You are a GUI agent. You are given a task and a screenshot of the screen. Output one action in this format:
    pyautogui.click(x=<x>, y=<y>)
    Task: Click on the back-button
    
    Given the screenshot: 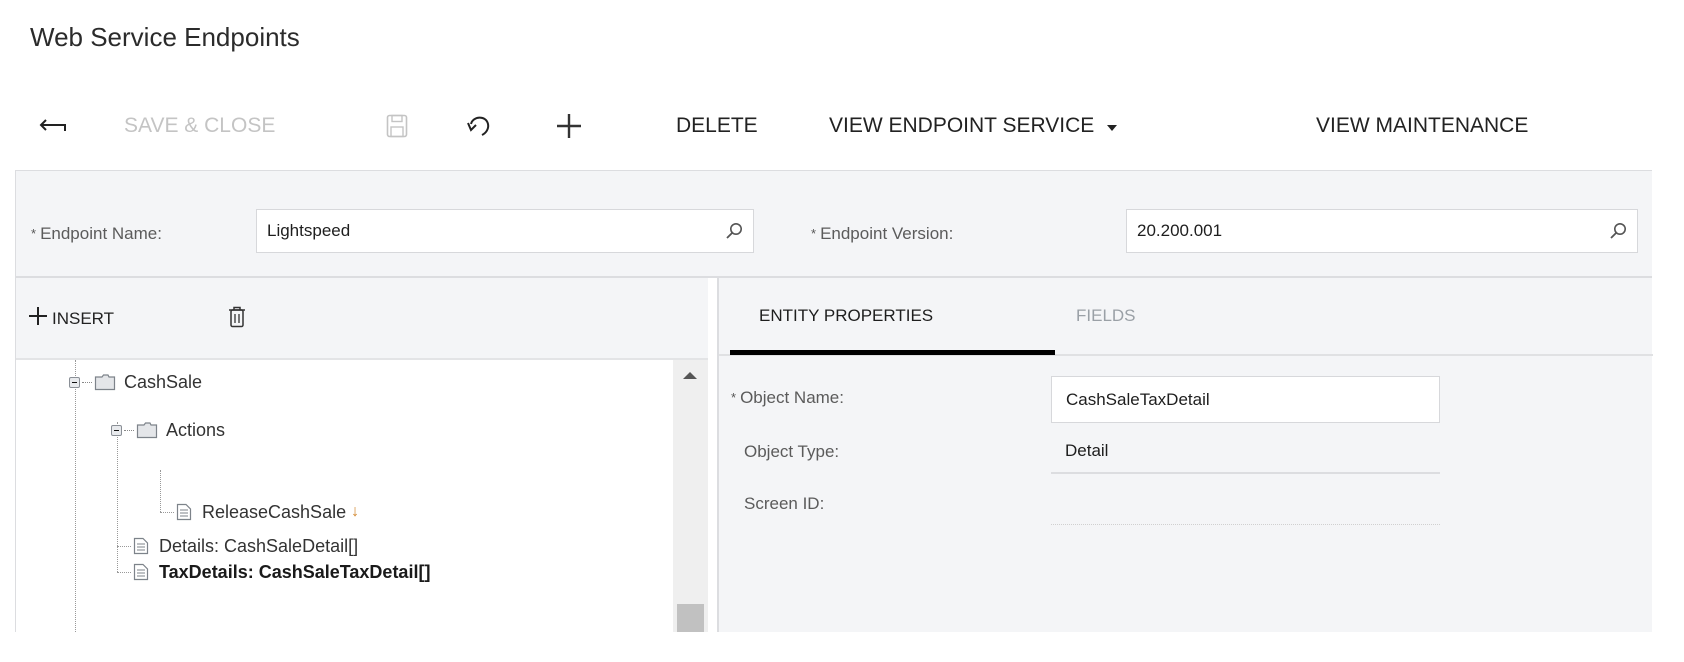 What is the action you would take?
    pyautogui.click(x=53, y=126)
    